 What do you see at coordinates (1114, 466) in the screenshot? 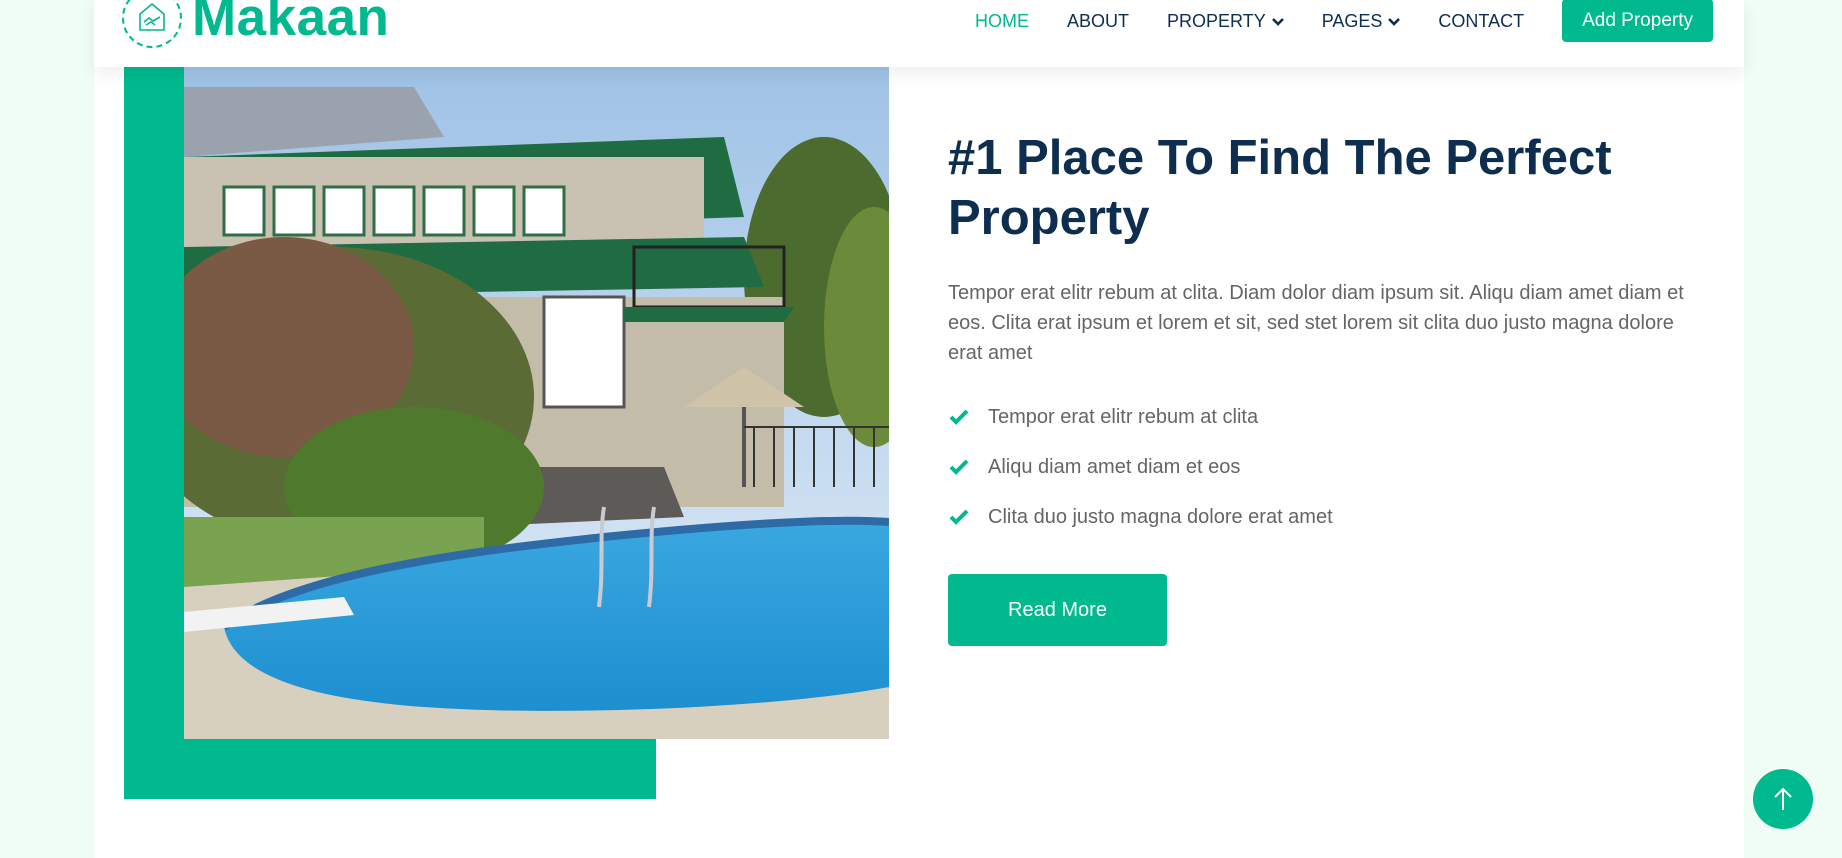
I see `feature-text: Aliqu diam amet diam et eos` at bounding box center [1114, 466].